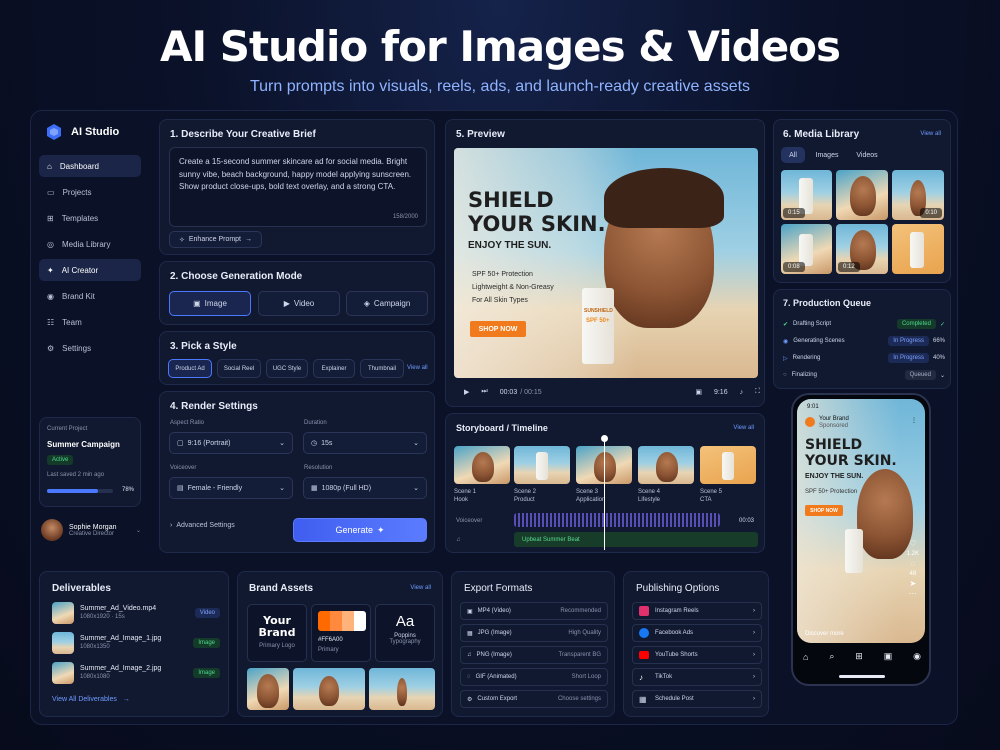 This screenshot has height=750, width=1000. What do you see at coordinates (698, 392) in the screenshot?
I see `ratio-icon: ▣` at bounding box center [698, 392].